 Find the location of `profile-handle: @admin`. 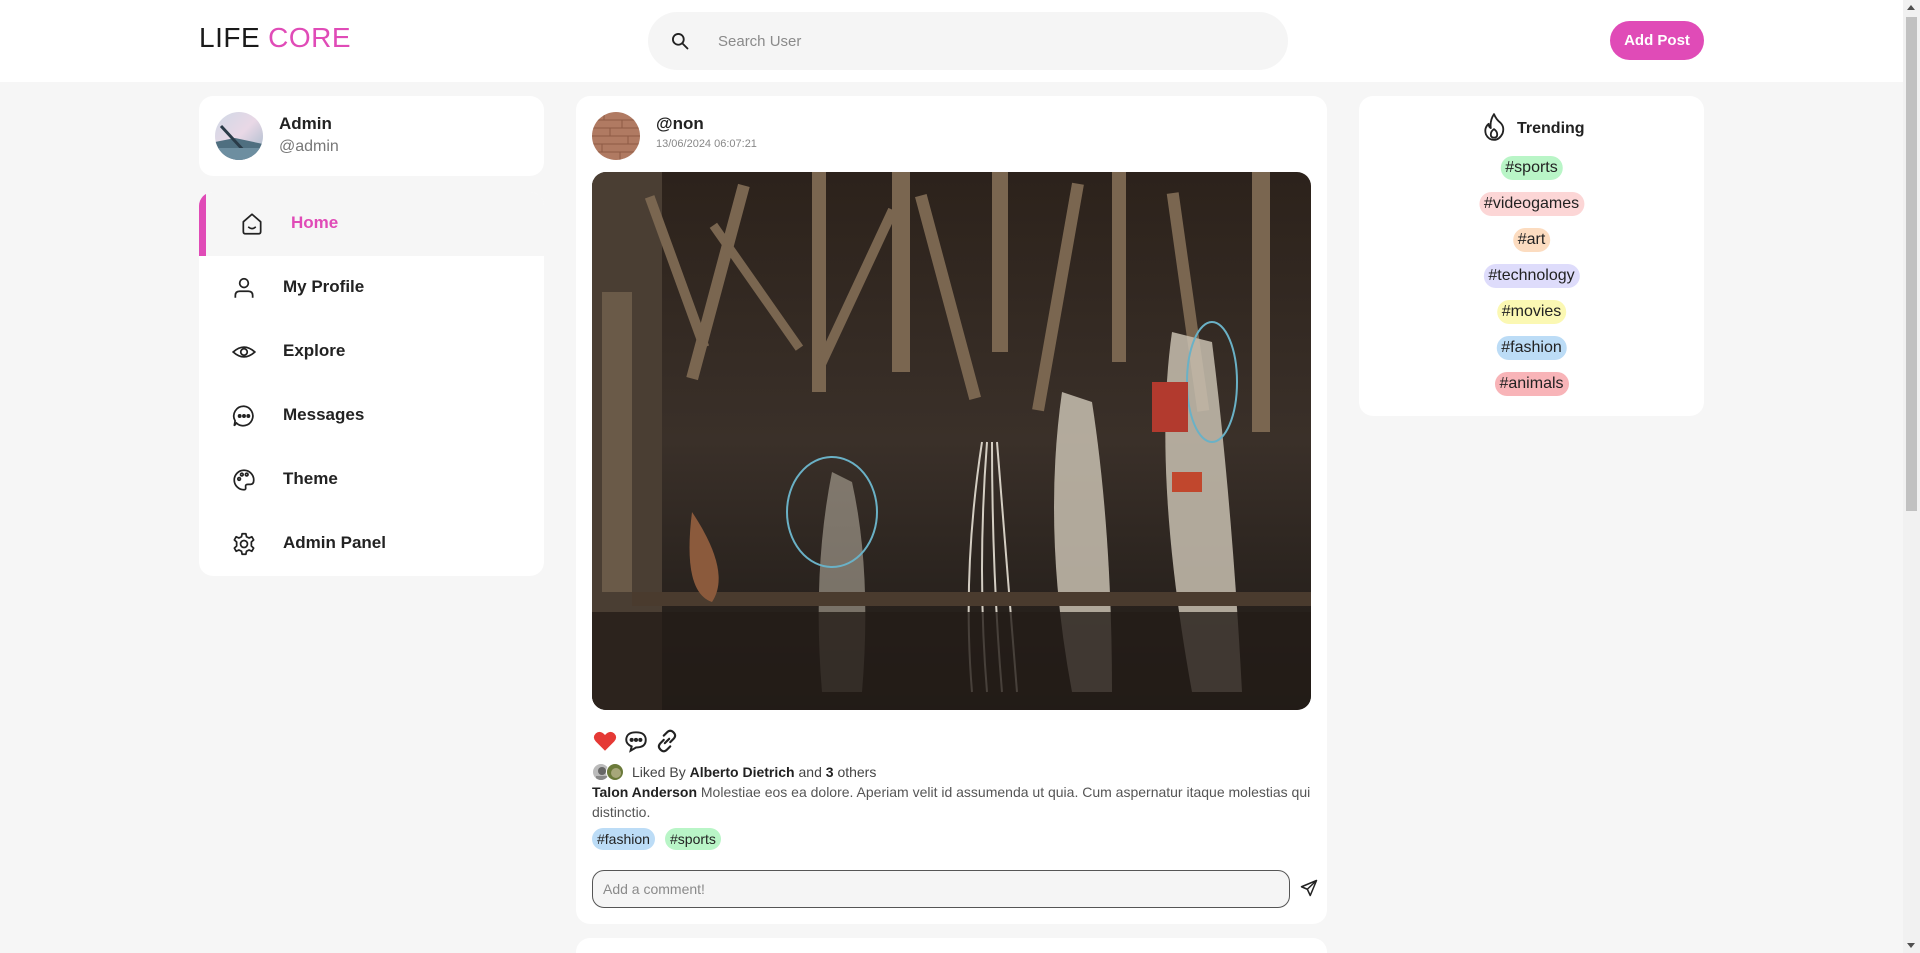

profile-handle: @admin is located at coordinates (309, 146).